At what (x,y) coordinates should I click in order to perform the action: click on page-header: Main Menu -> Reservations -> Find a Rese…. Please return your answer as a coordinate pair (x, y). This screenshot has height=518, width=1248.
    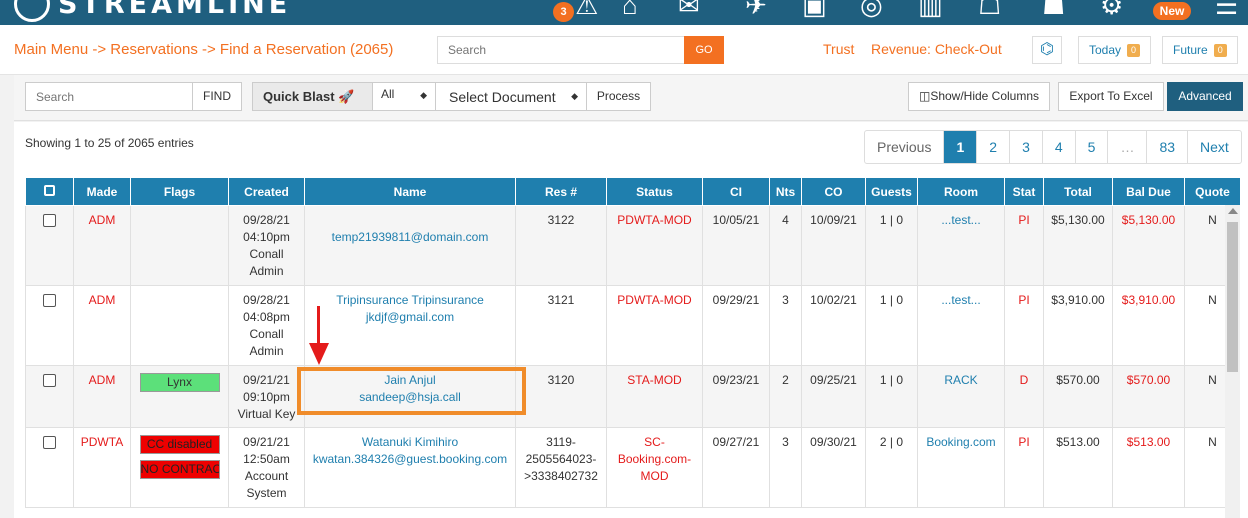
    Looking at the image, I should click on (624, 50).